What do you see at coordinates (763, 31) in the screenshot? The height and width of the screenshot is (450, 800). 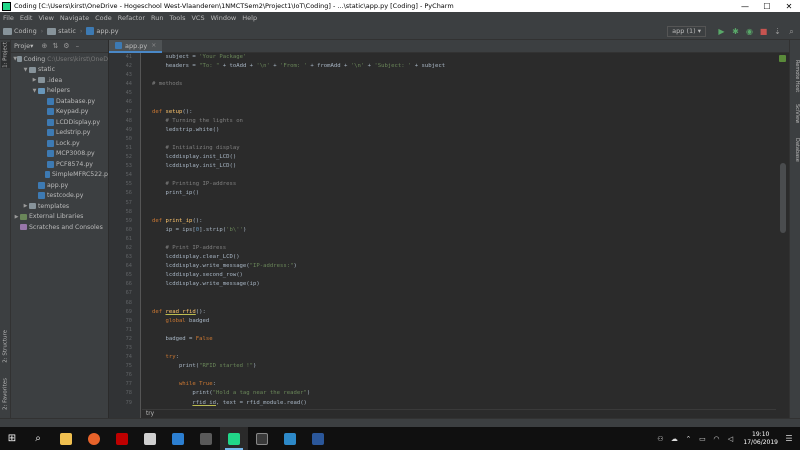 I see `stop-icon: ■` at bounding box center [763, 31].